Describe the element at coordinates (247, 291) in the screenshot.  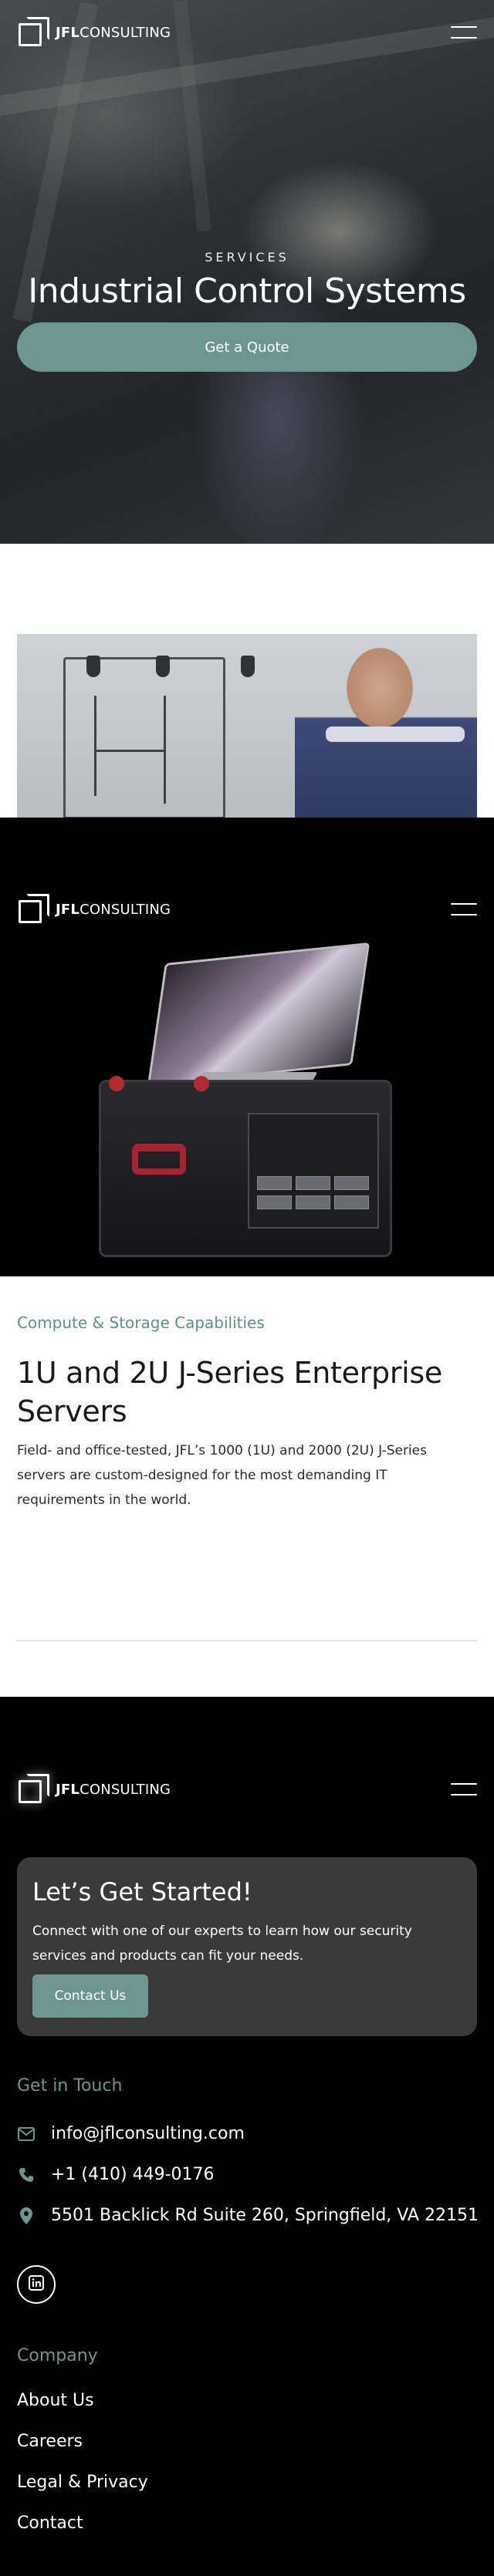
I see `page-title: Industrial Control Systems` at that location.